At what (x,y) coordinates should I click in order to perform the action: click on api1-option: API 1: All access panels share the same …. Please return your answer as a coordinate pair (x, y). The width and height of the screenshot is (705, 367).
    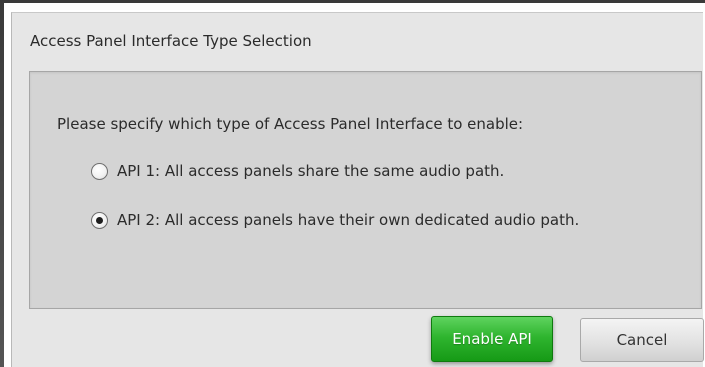
    Looking at the image, I should click on (297, 171).